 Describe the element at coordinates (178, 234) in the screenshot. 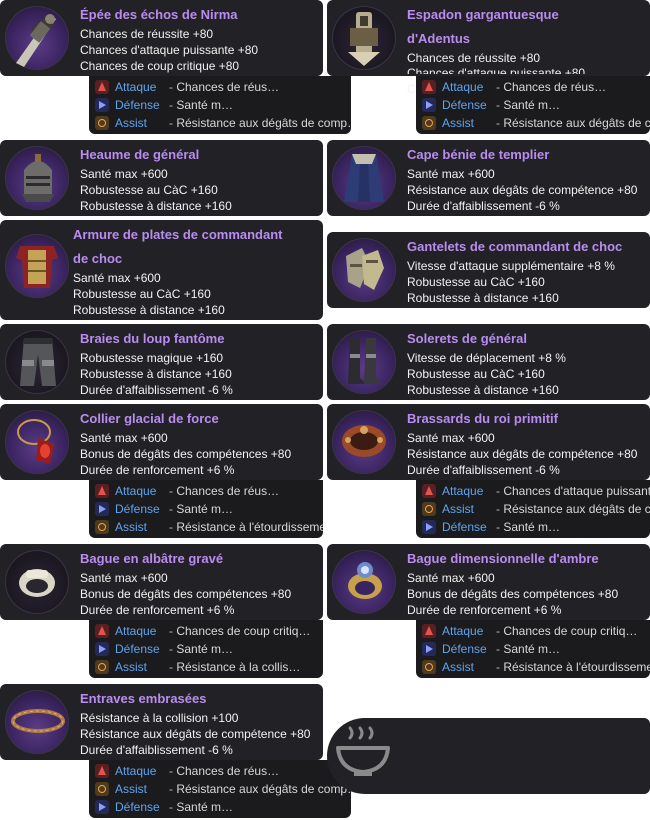

I see `item-name: Armure de plates de commandant` at that location.